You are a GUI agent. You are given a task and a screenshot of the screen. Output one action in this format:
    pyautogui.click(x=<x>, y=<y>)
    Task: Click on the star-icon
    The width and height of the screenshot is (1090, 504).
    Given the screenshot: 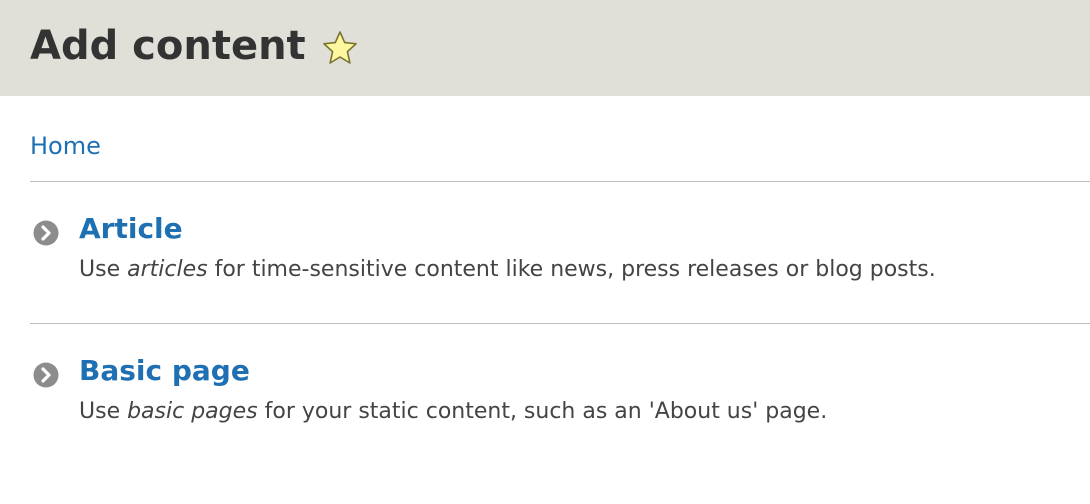 What is the action you would take?
    pyautogui.click(x=340, y=48)
    